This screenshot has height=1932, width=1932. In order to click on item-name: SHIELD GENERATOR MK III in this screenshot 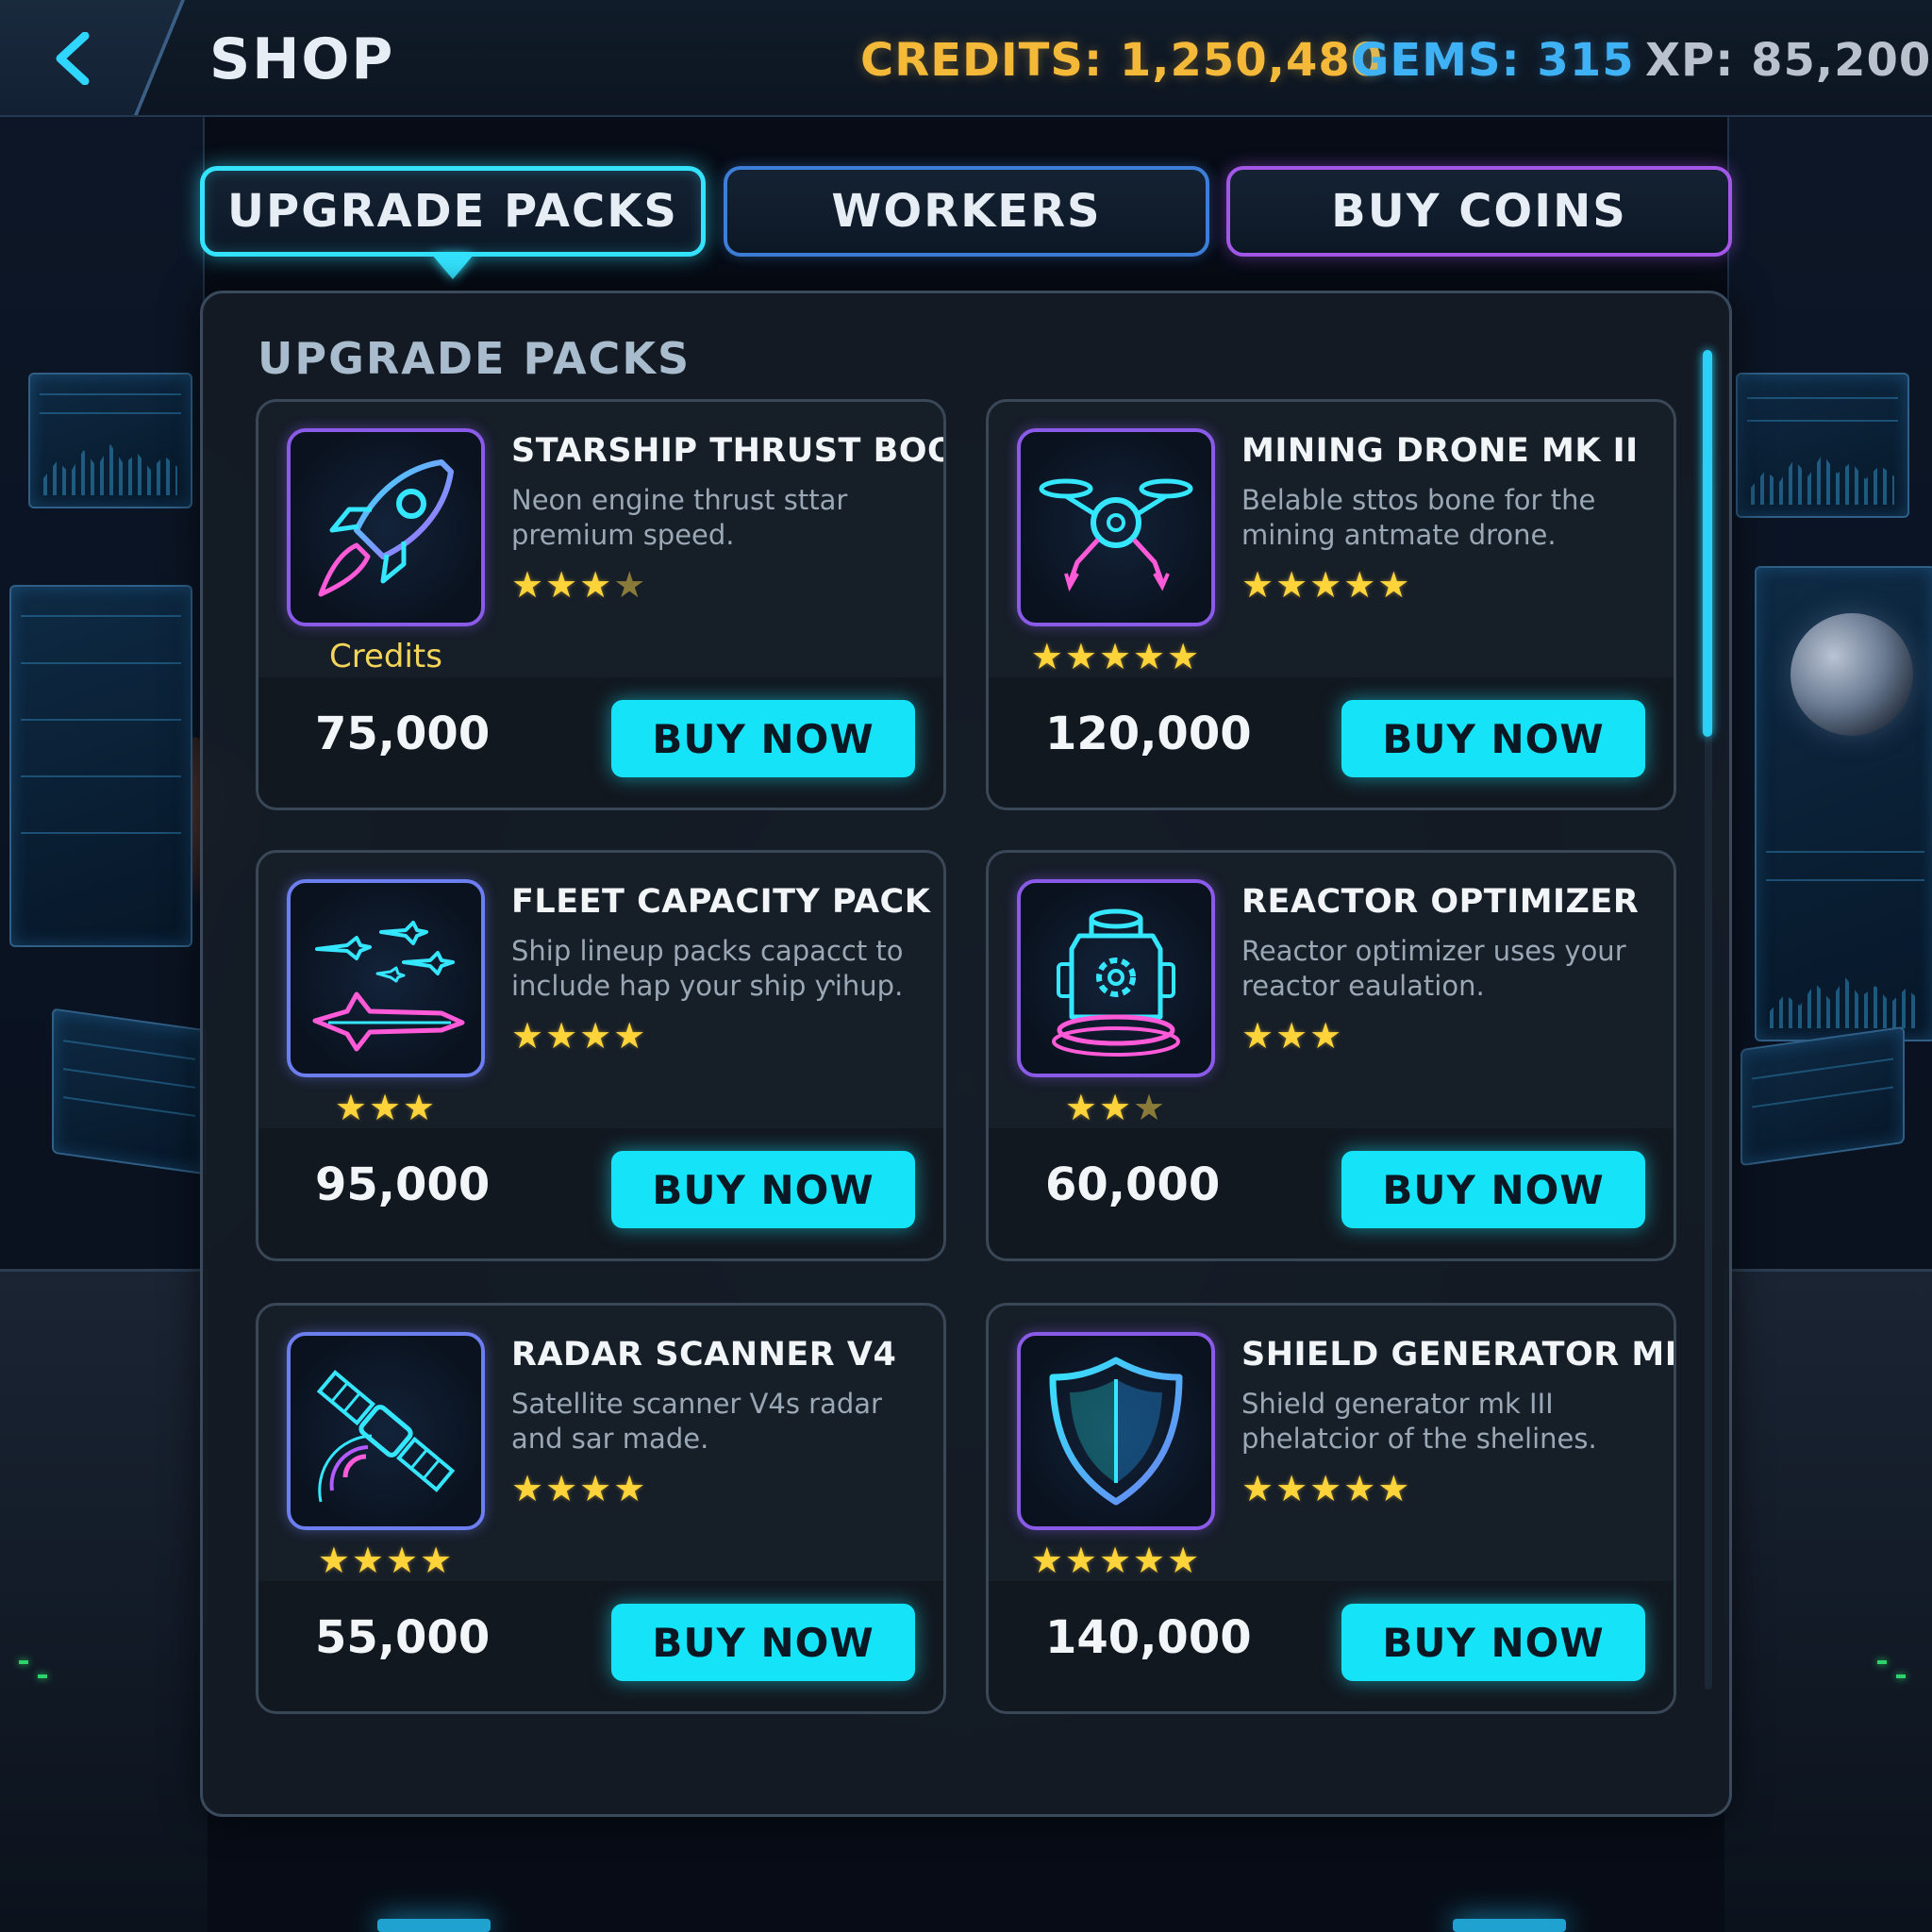, I will do `click(1457, 1355)`.